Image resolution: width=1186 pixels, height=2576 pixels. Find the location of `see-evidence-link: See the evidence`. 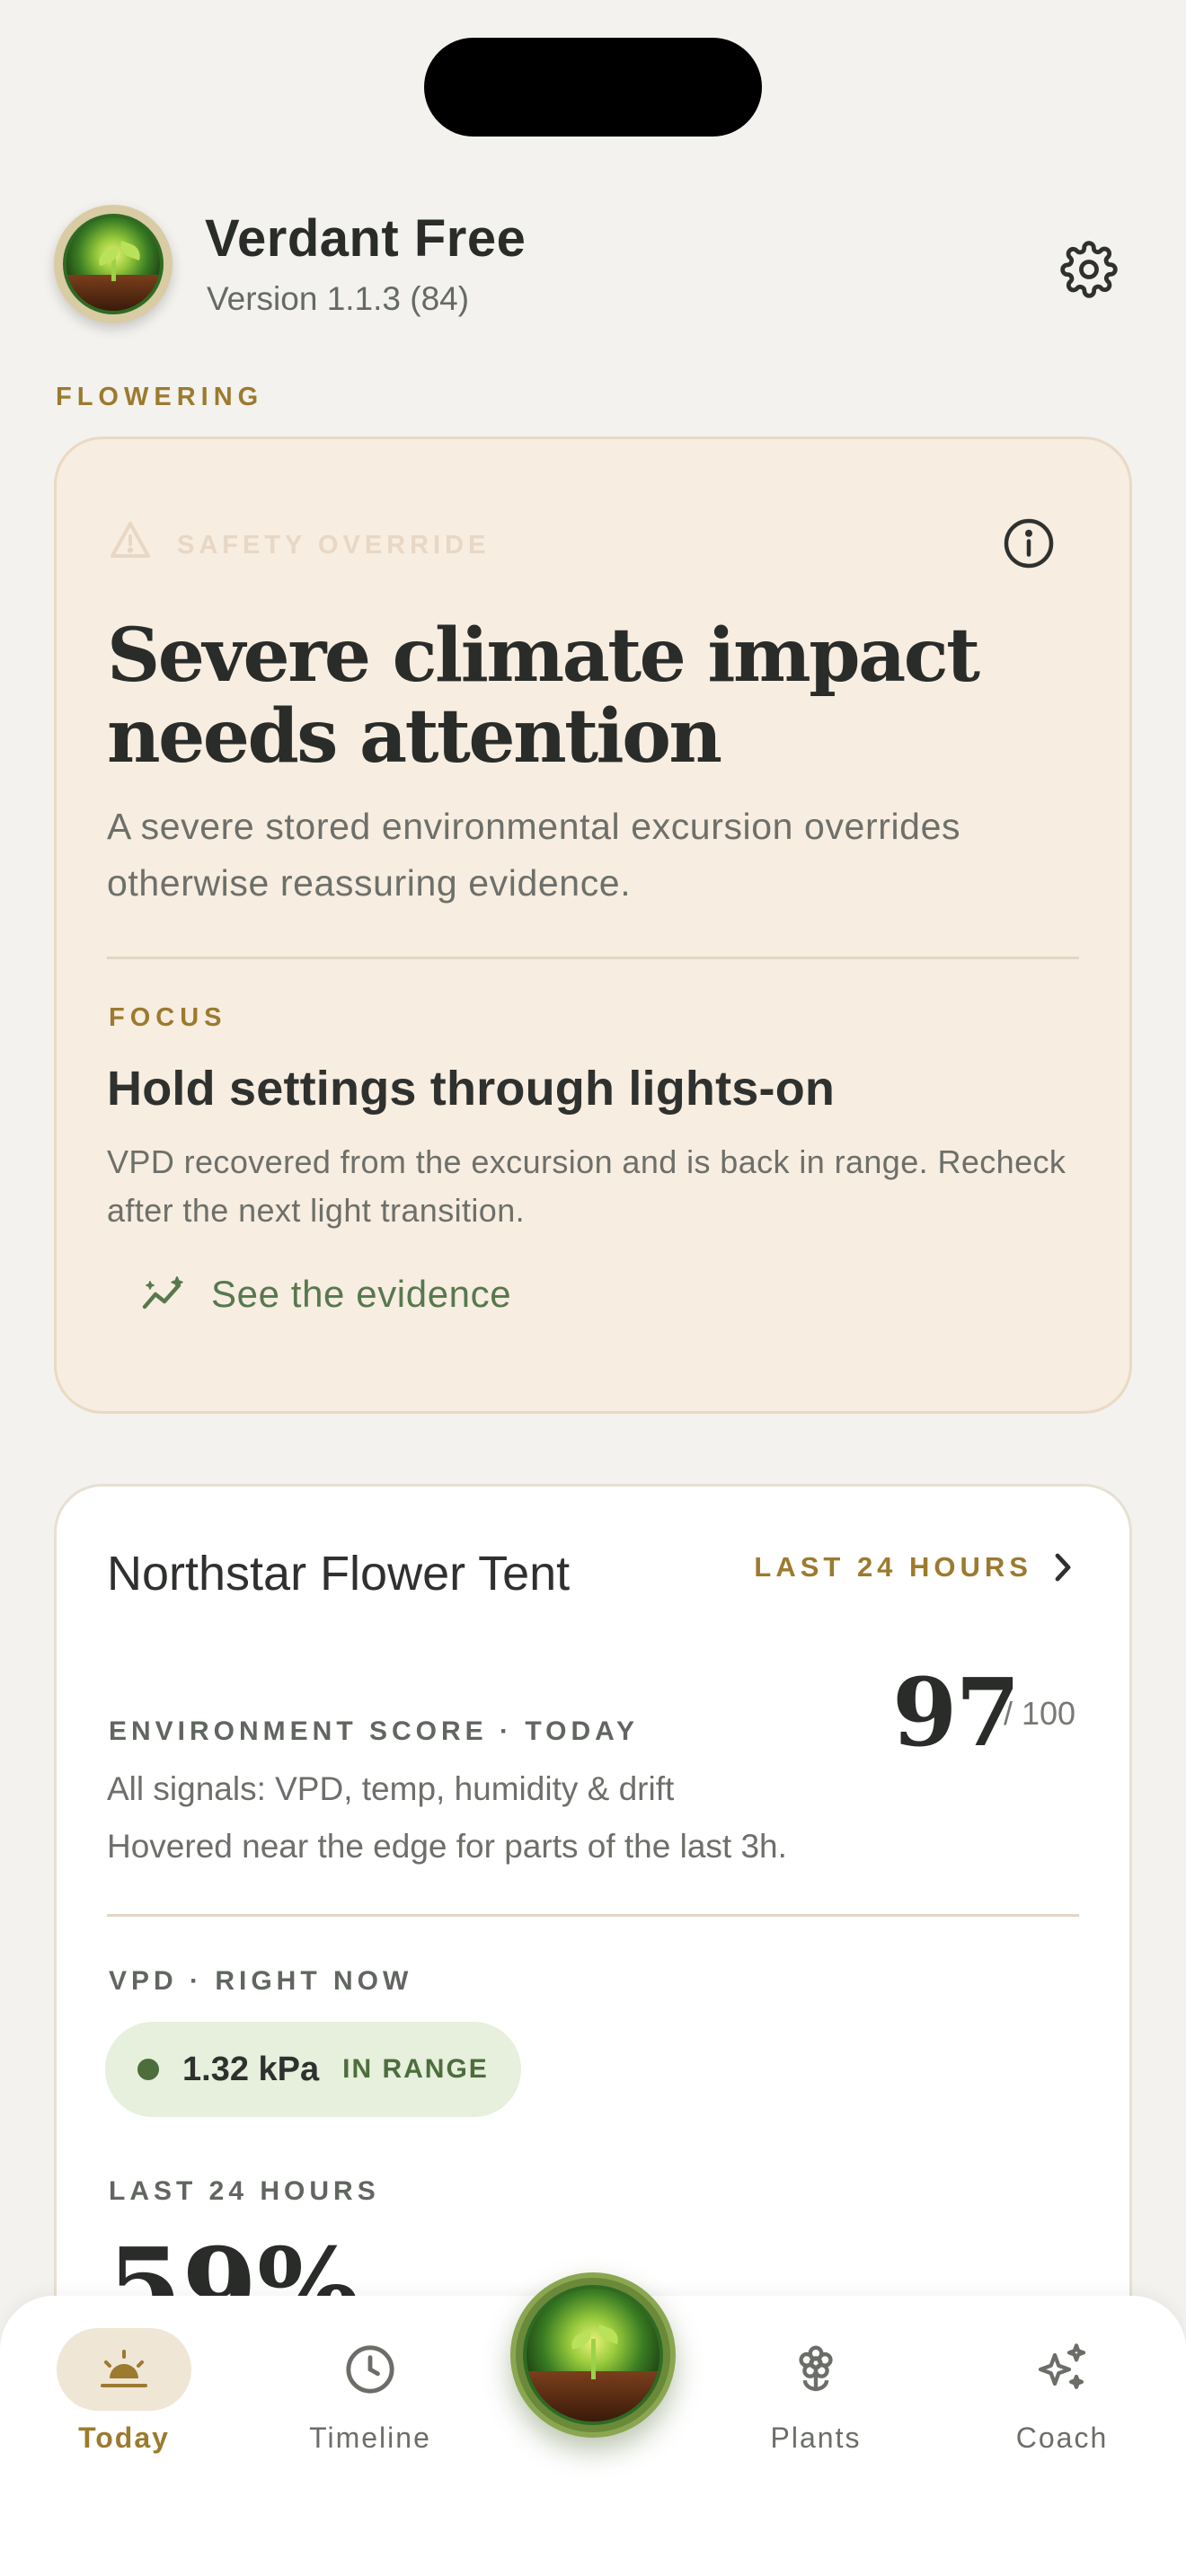

see-evidence-link: See the evidence is located at coordinates (326, 1294).